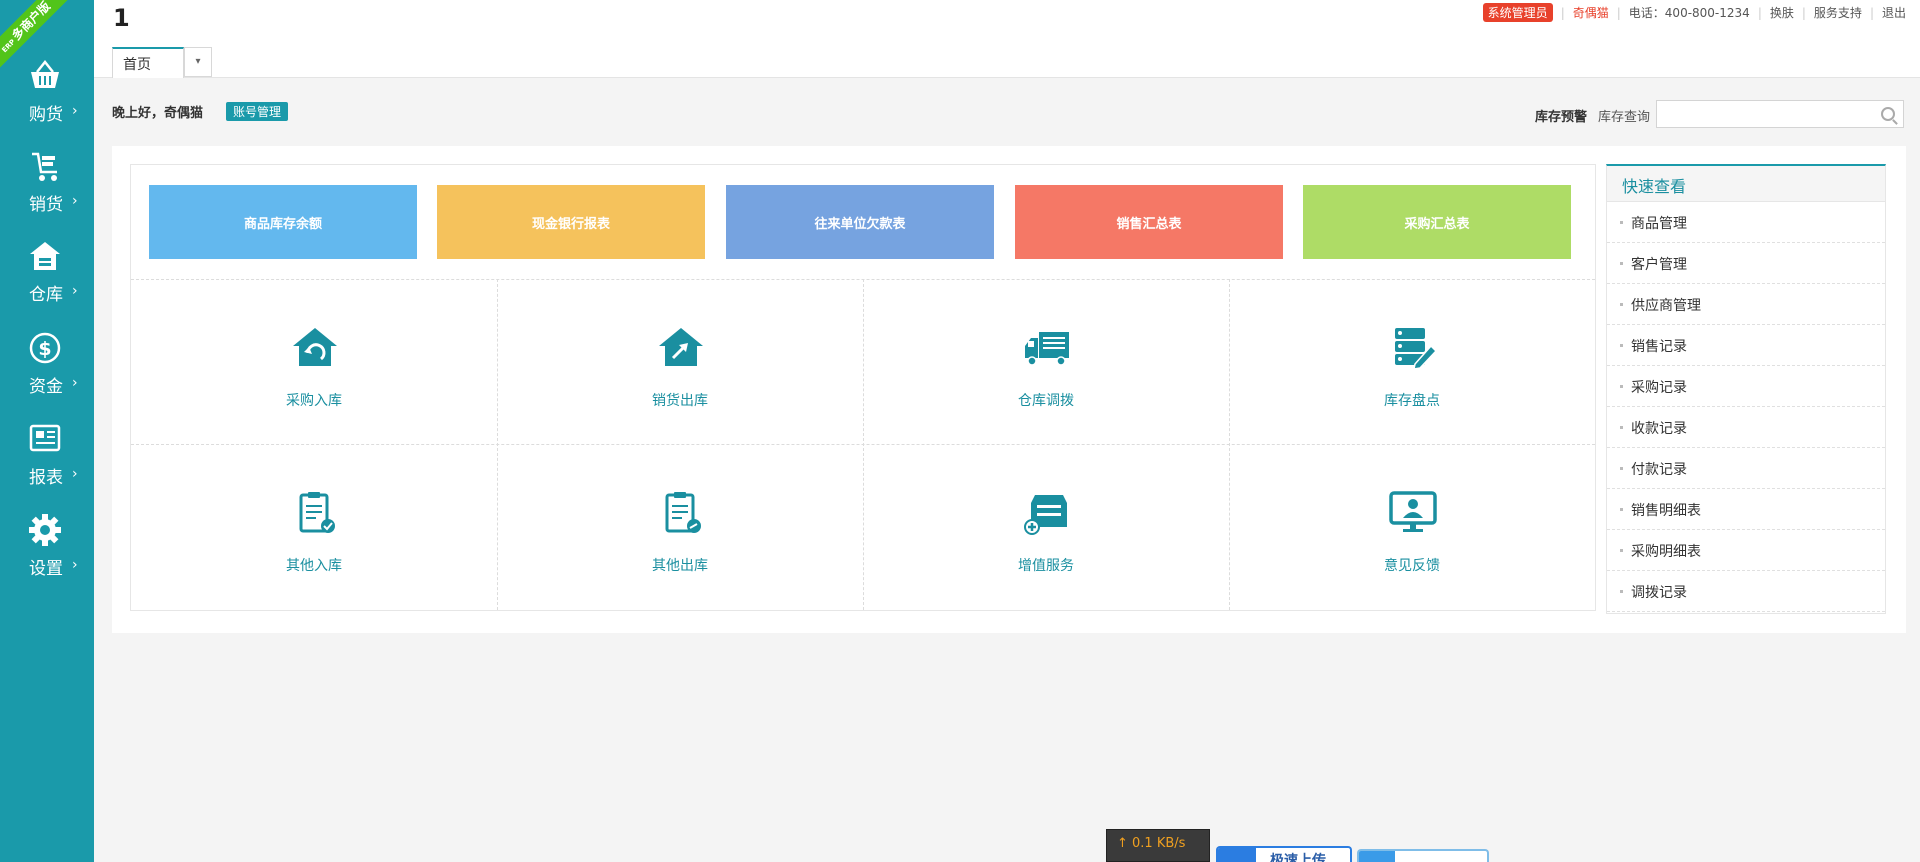  What do you see at coordinates (1412, 401) in the screenshot?
I see `shortcut-label: 库存盘点` at bounding box center [1412, 401].